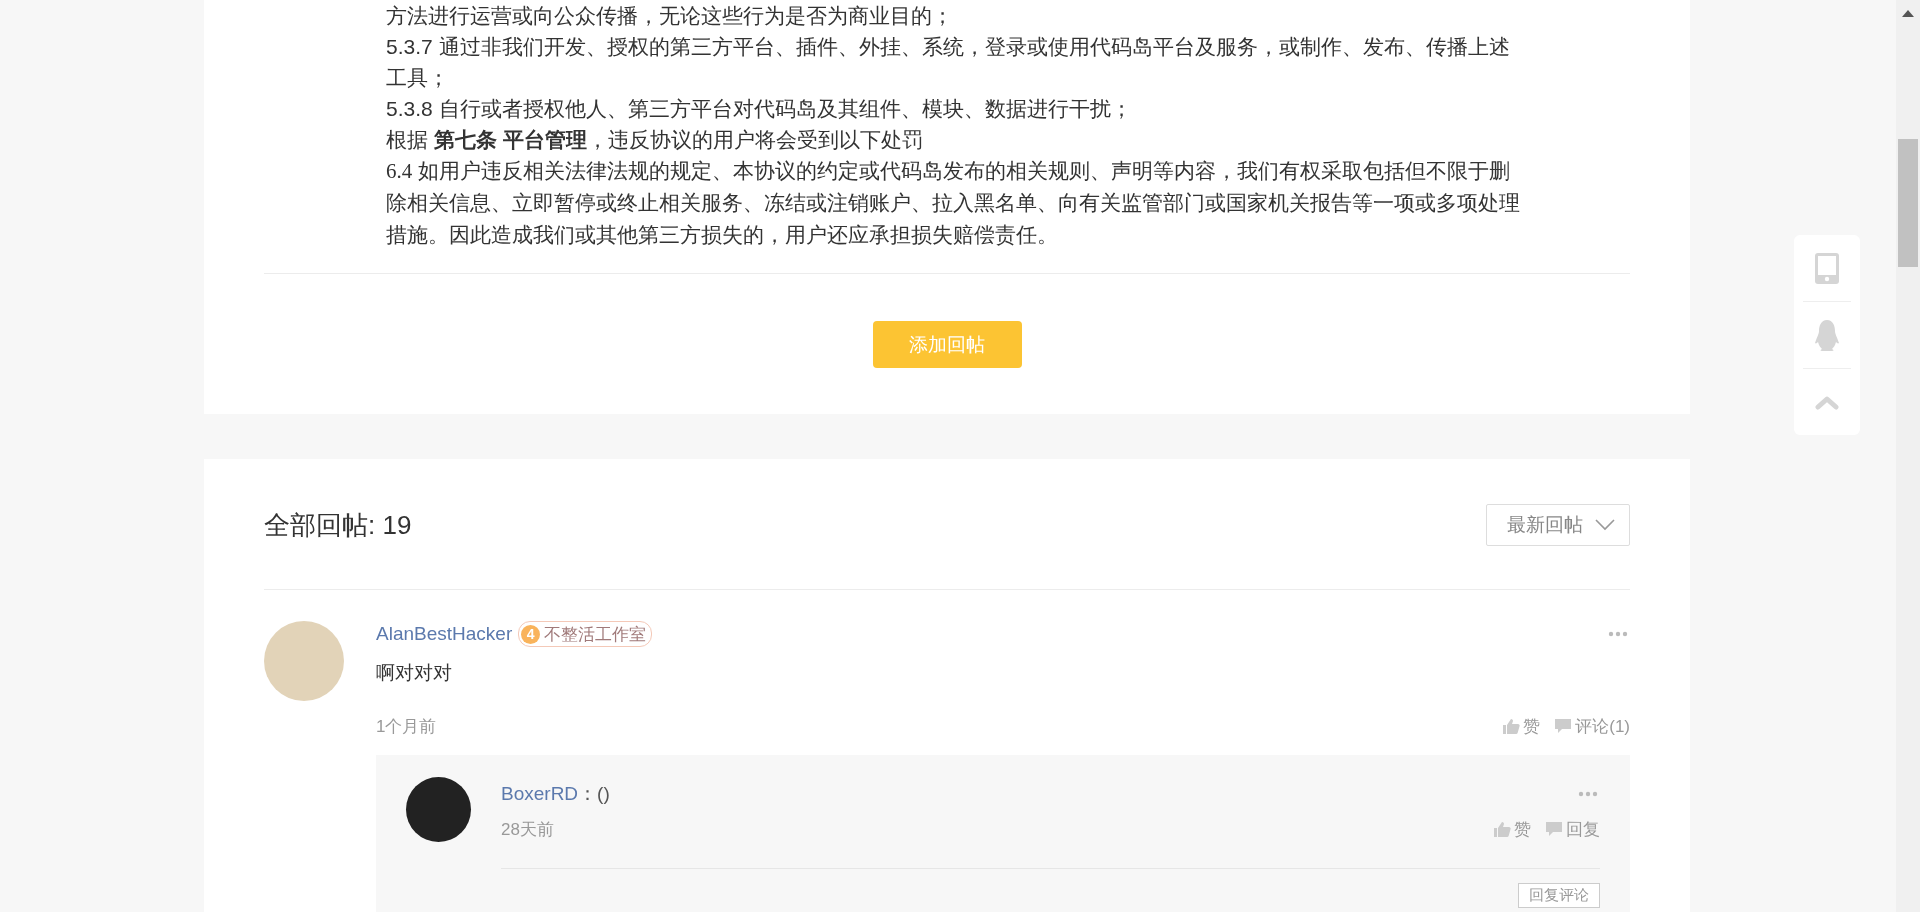 The height and width of the screenshot is (912, 1920). Describe the element at coordinates (1908, 203) in the screenshot. I see `scrollbar-thumb` at that location.